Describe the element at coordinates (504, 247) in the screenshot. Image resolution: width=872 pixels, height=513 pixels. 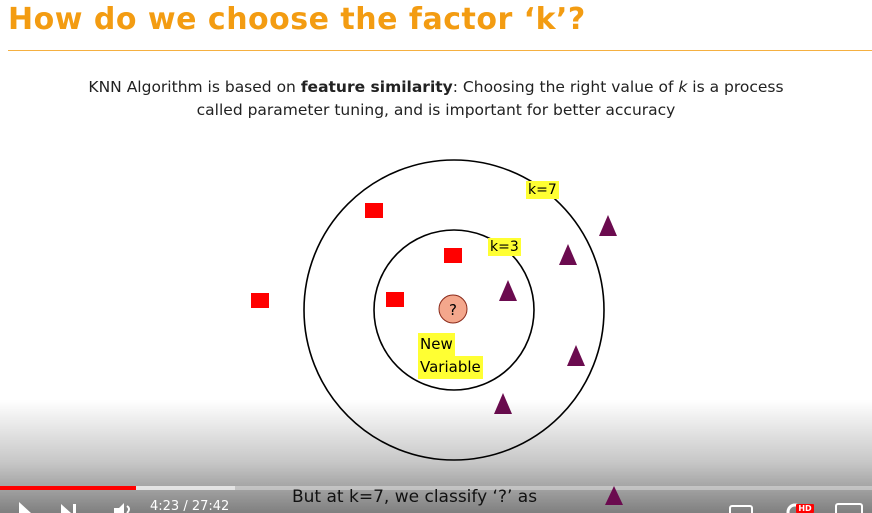
I see `k3-label: k=3` at that location.